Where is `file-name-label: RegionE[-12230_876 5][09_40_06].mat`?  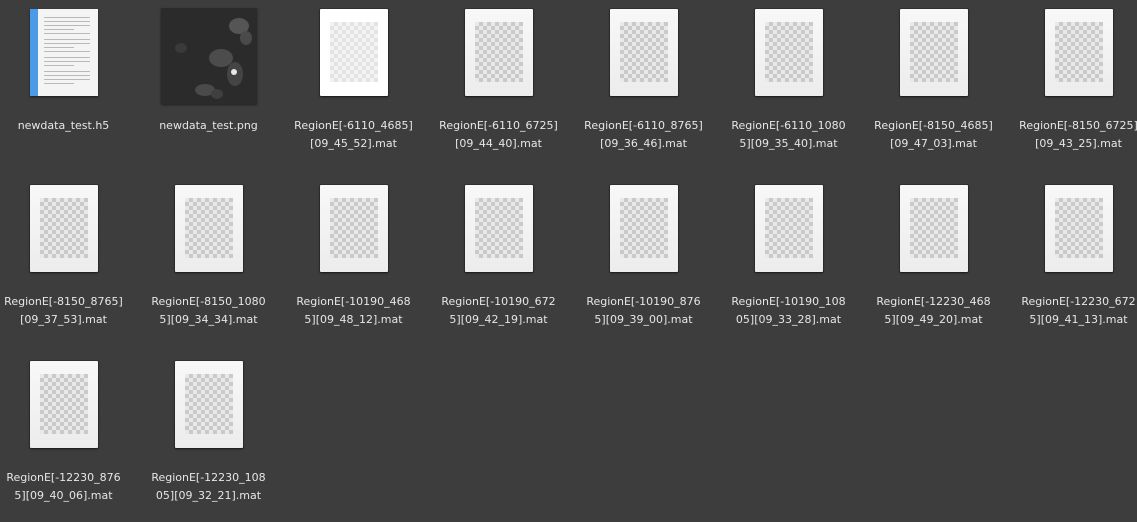 file-name-label: RegionE[-12230_876 5][09_40_06].mat is located at coordinates (63, 486).